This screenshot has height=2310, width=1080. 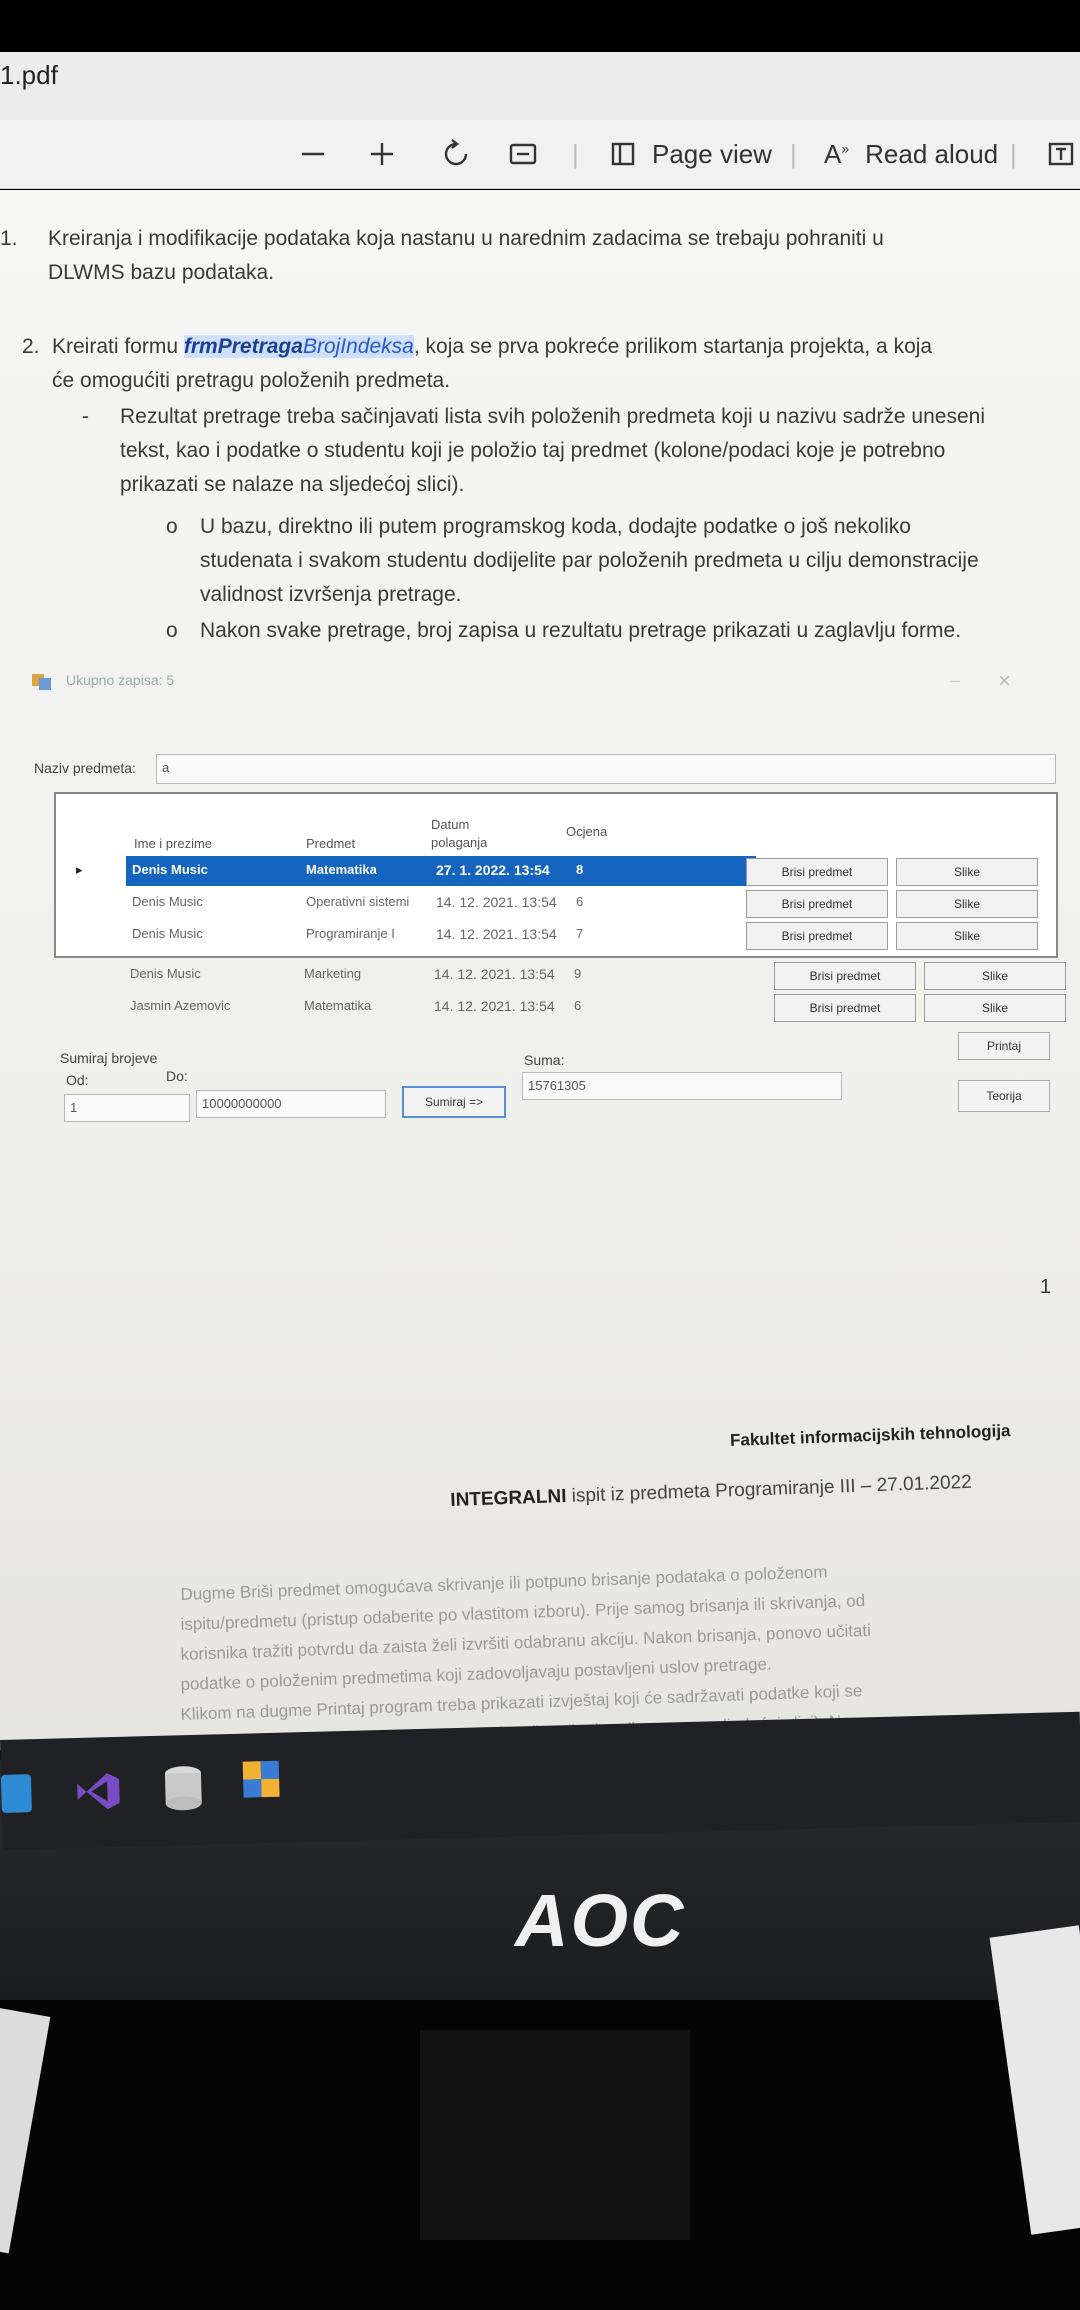 I want to click on cell-name: Jasmin Azemovic, so click(x=180, y=1005).